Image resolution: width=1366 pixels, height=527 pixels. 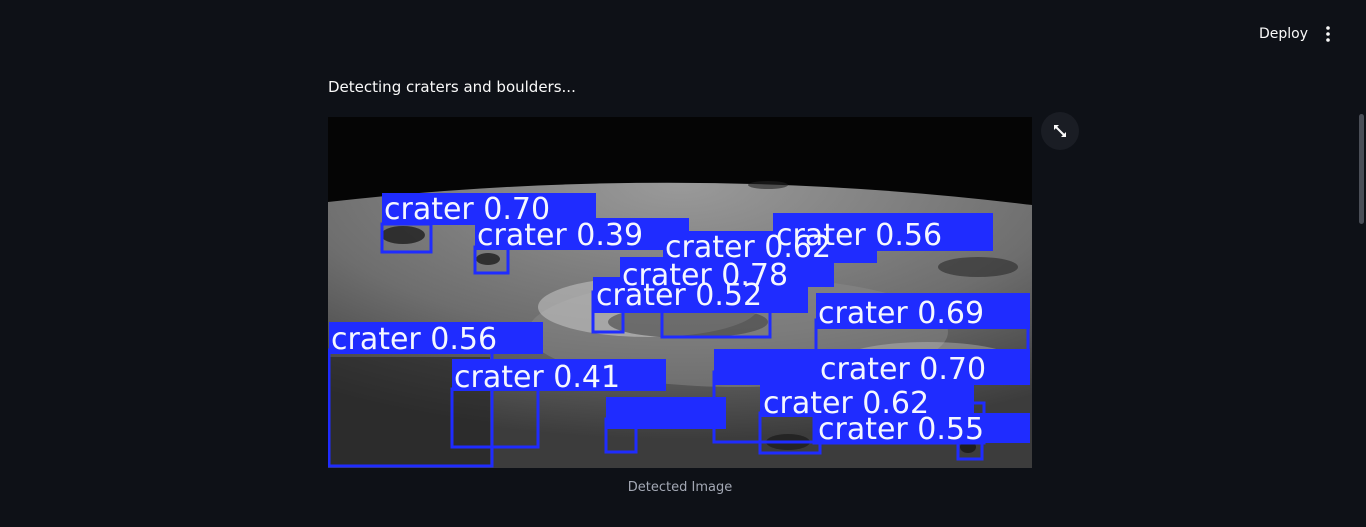 What do you see at coordinates (1361, 263) in the screenshot?
I see `scrollbar` at bounding box center [1361, 263].